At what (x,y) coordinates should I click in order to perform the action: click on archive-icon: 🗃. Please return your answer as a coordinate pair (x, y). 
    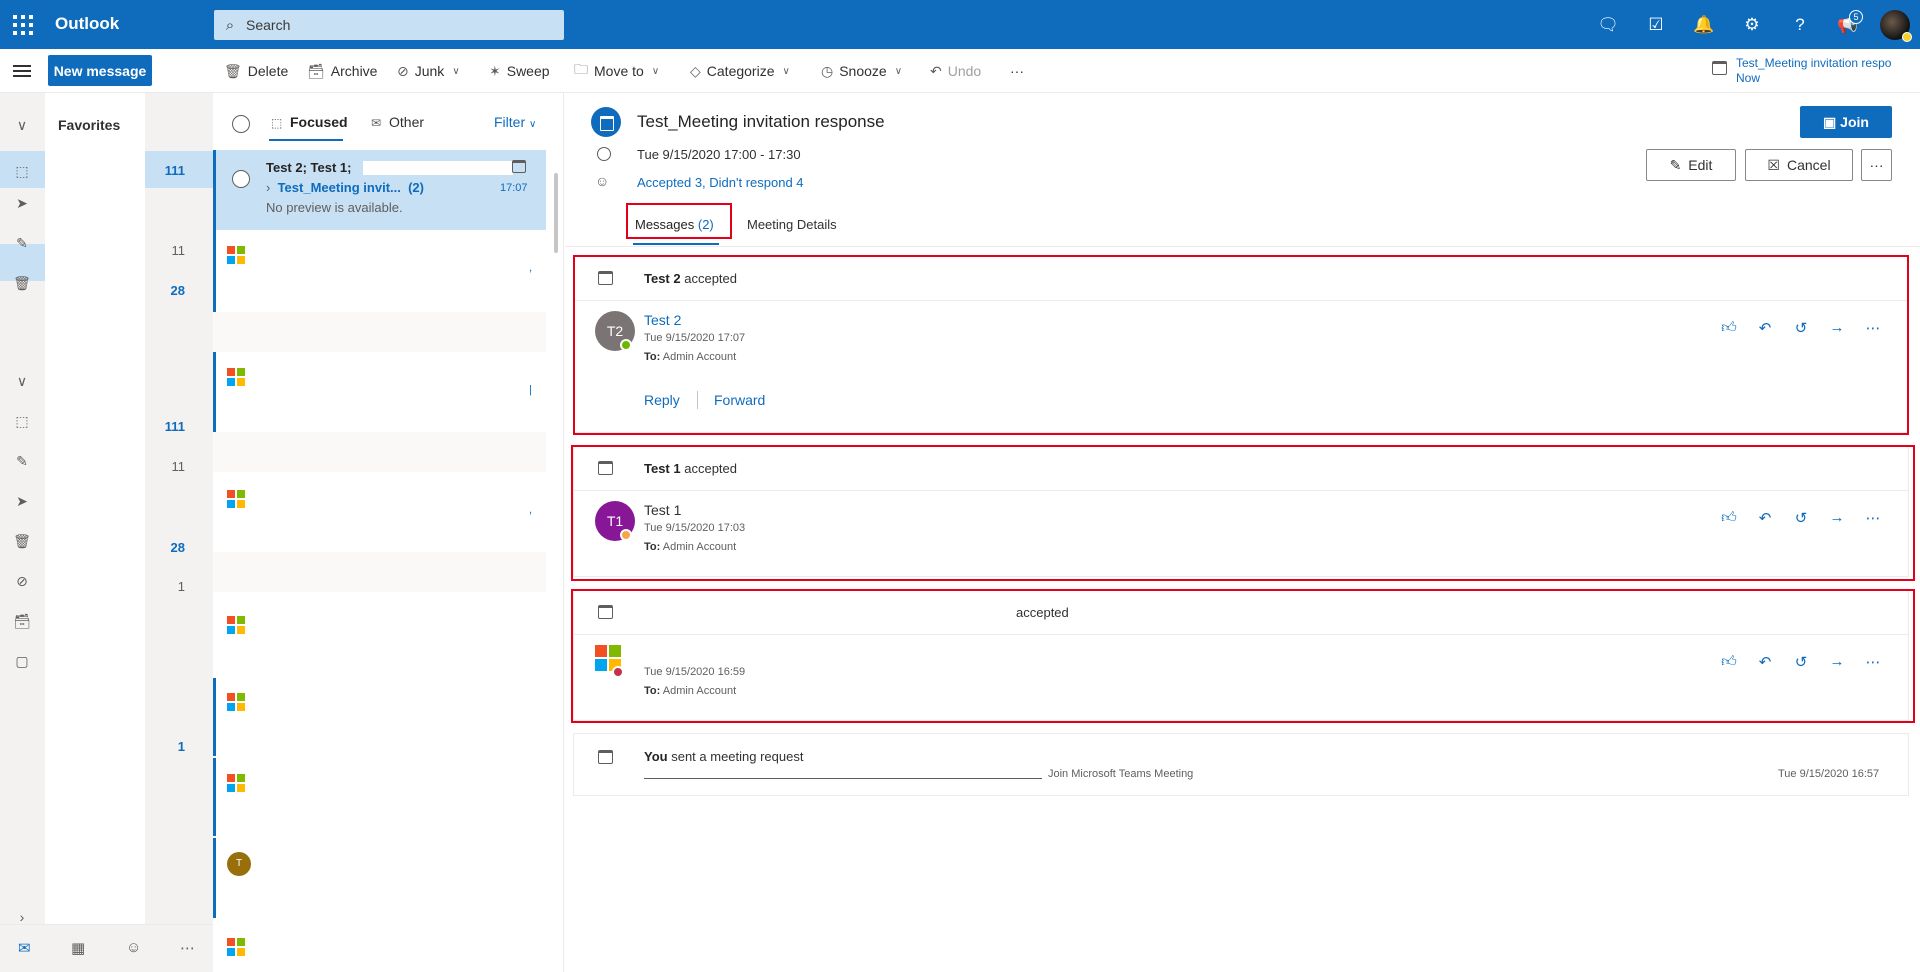
    Looking at the image, I should click on (22, 621).